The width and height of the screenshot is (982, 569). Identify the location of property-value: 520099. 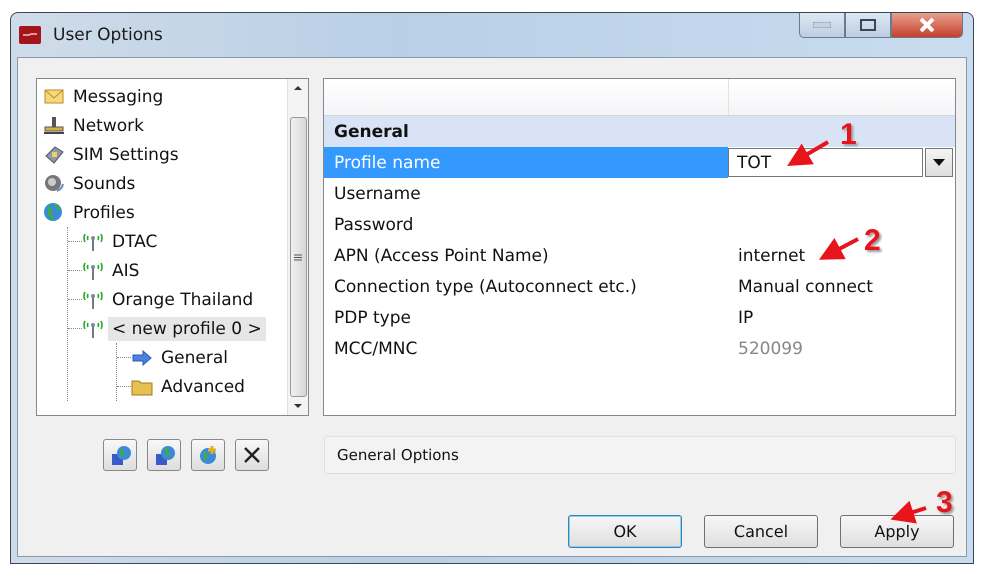
(770, 348).